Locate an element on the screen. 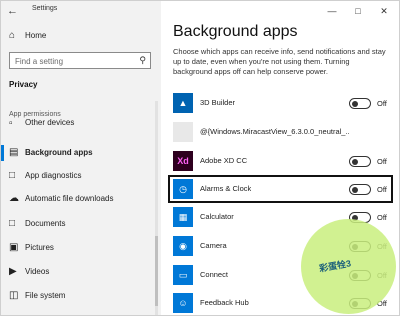  maximize-icon: □ is located at coordinates (358, 11).